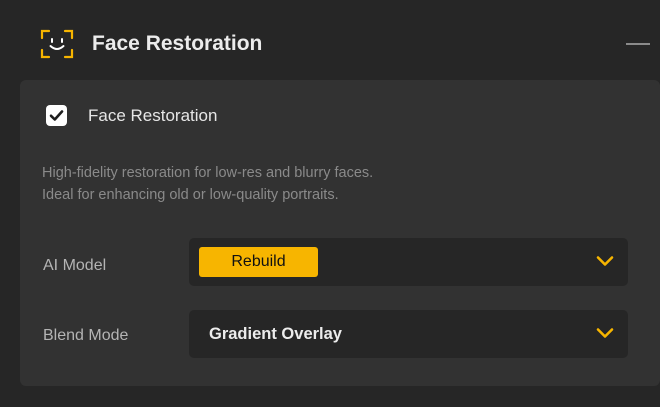 The image size is (660, 407). What do you see at coordinates (408, 334) in the screenshot?
I see `blend-mode-select: Gradient Overlay` at bounding box center [408, 334].